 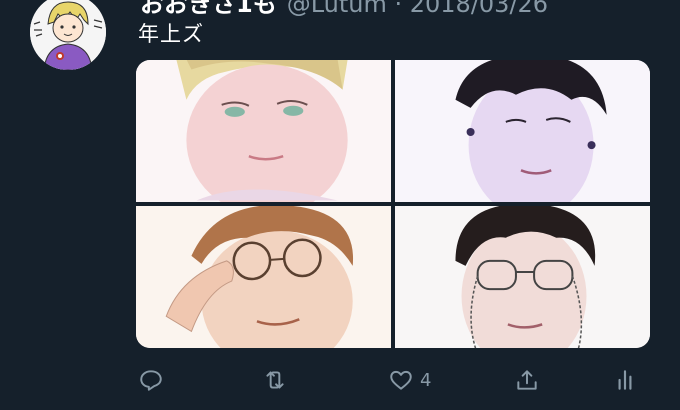 I want to click on retweet-icon, so click(x=275, y=380).